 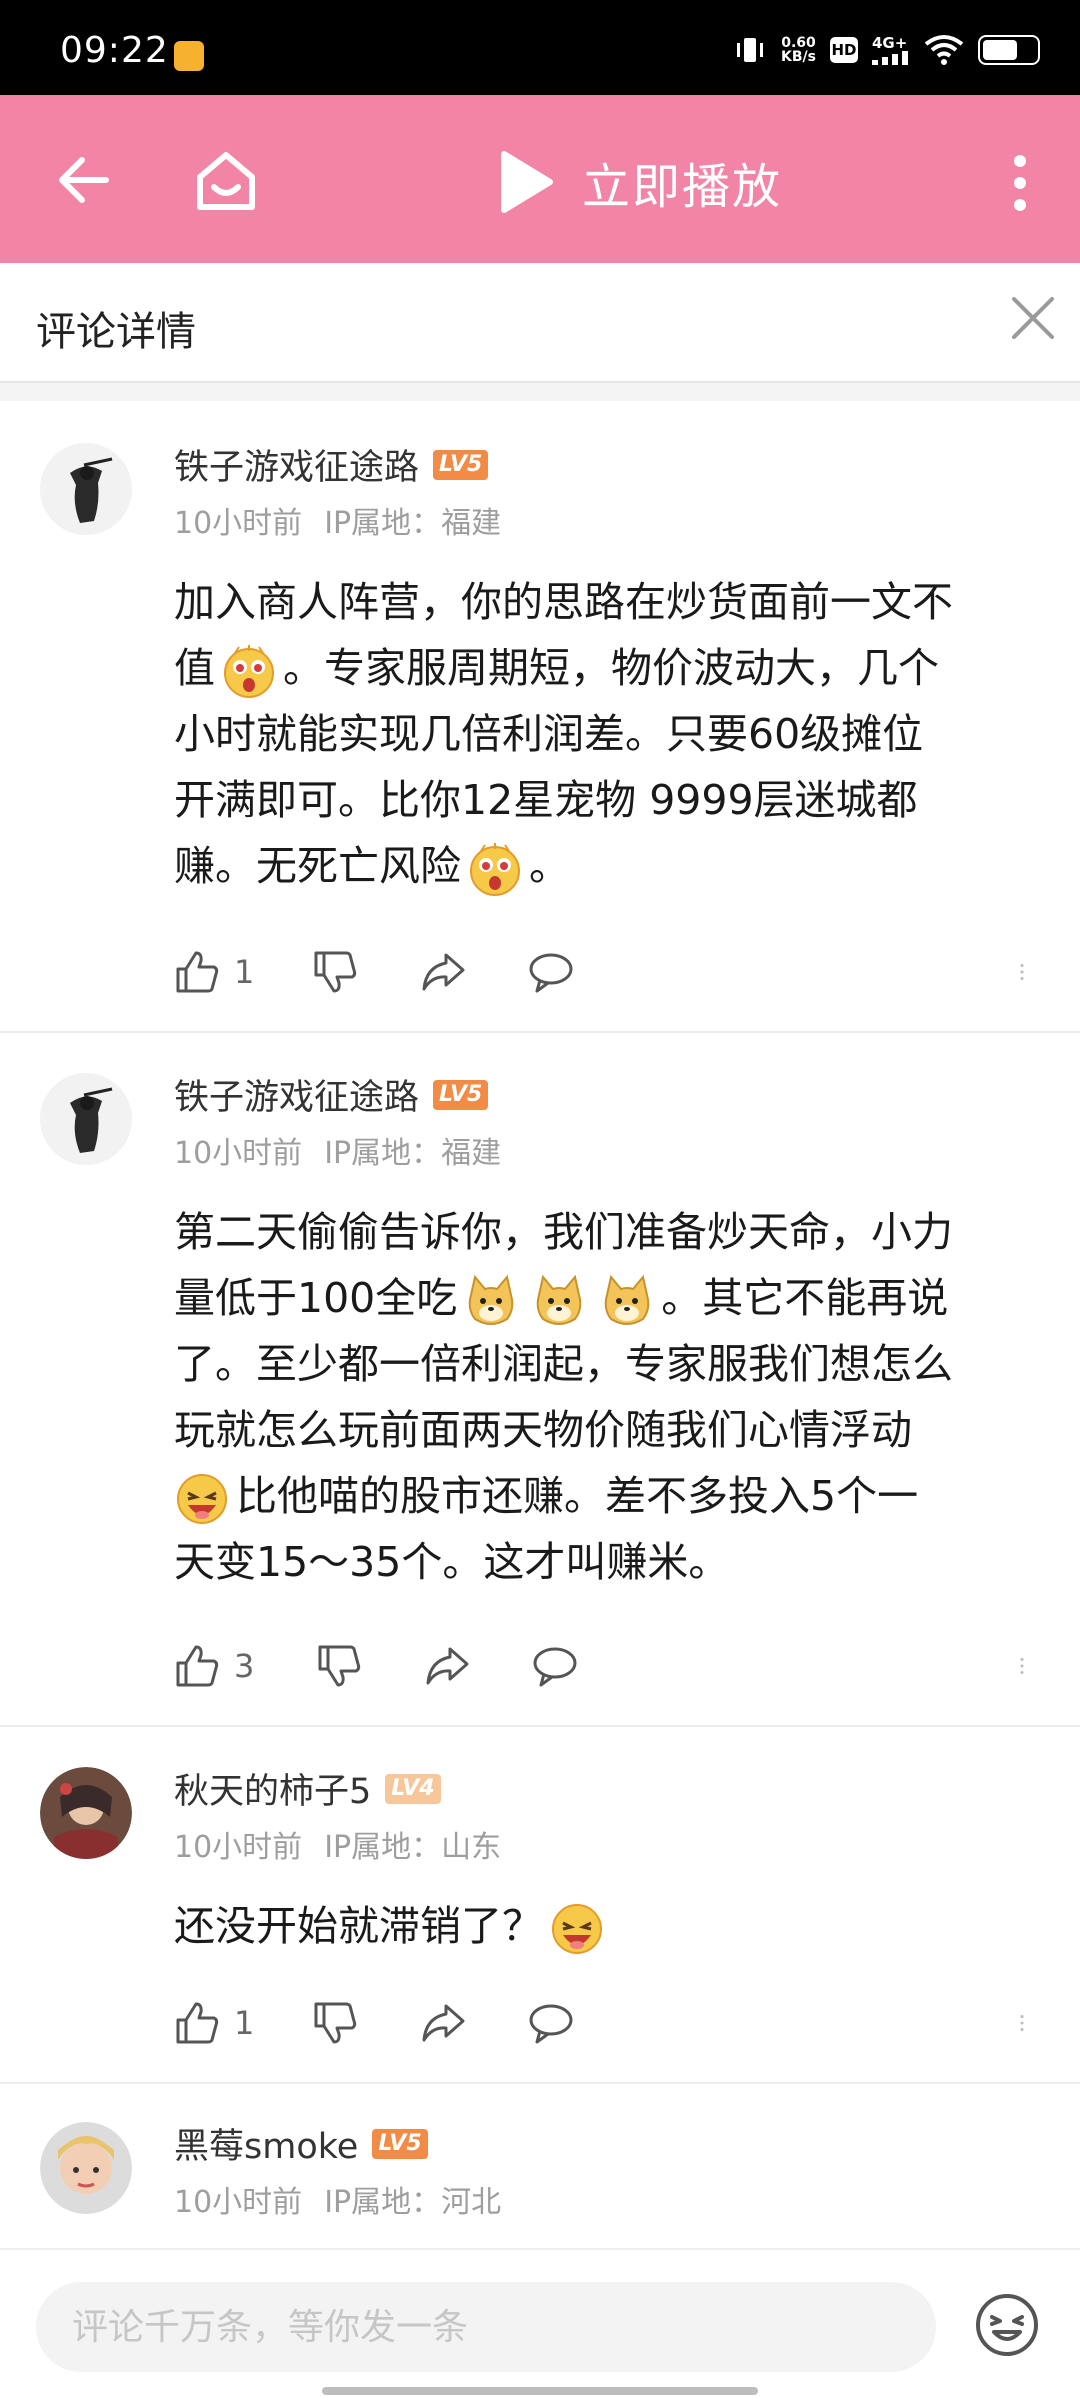 What do you see at coordinates (317, 866) in the screenshot?
I see `content-fragment: 赚。无死亡风险` at bounding box center [317, 866].